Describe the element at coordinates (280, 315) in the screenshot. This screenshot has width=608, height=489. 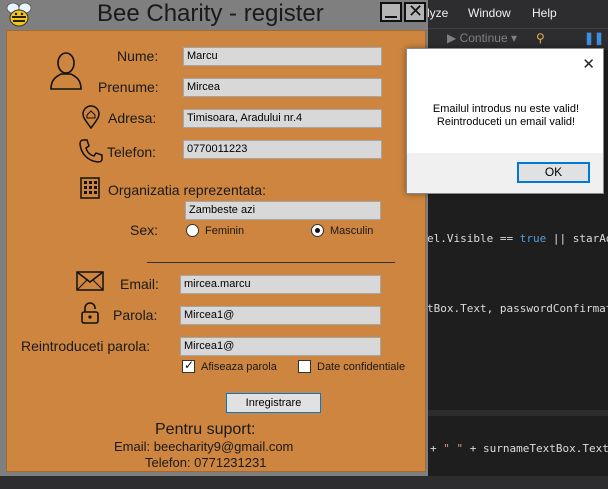
I see `parola-input: Mircea1@` at that location.